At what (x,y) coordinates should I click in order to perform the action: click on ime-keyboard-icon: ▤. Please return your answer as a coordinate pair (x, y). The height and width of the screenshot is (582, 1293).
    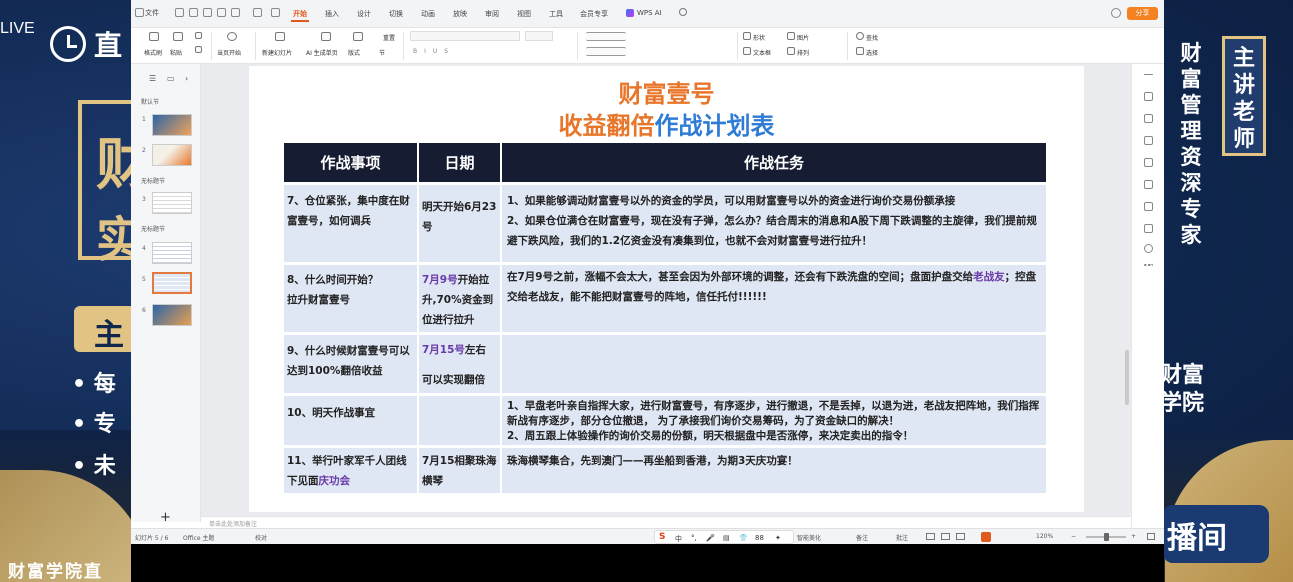
    Looking at the image, I should click on (726, 538).